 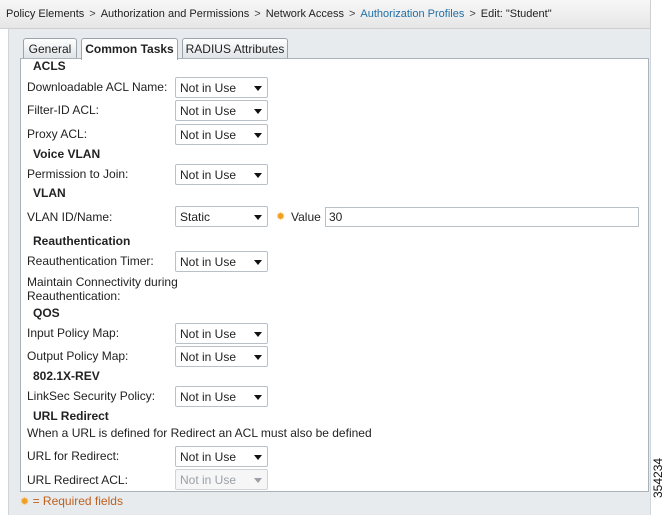 What do you see at coordinates (71, 416) in the screenshot?
I see `section-url-redirect-title: URL Redirect` at bounding box center [71, 416].